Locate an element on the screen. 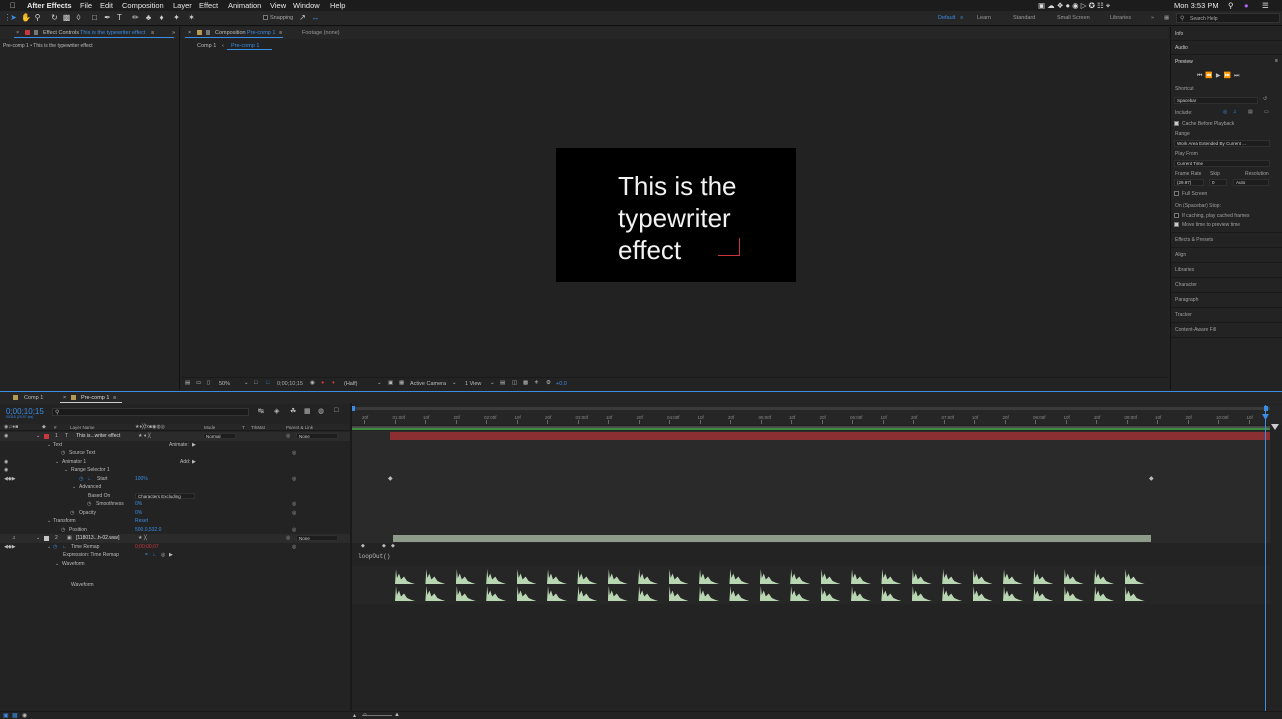 This screenshot has width=1282, height=719. camera-tool-icon: ▩ is located at coordinates (66, 17).